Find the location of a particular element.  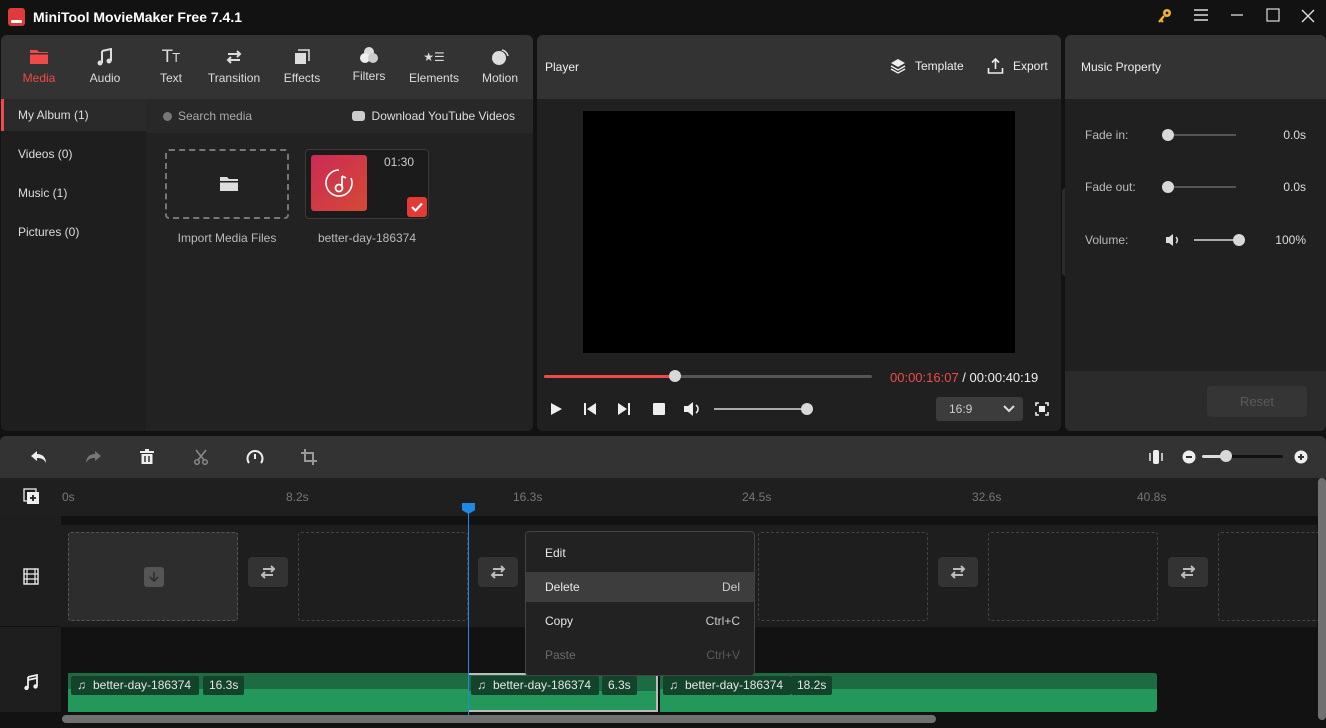

redo-icon is located at coordinates (93, 457).